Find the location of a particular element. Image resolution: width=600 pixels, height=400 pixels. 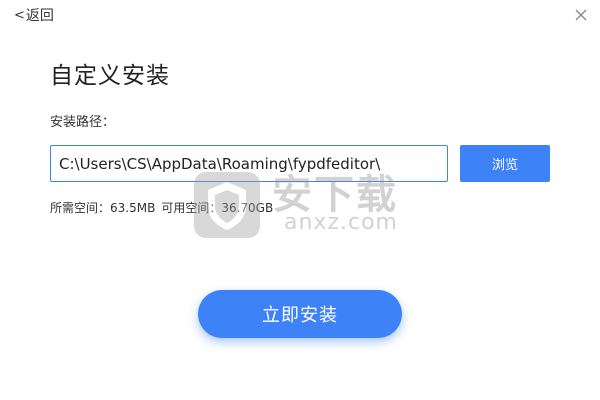

watermark-en-text: anxz.com is located at coordinates (341, 222).